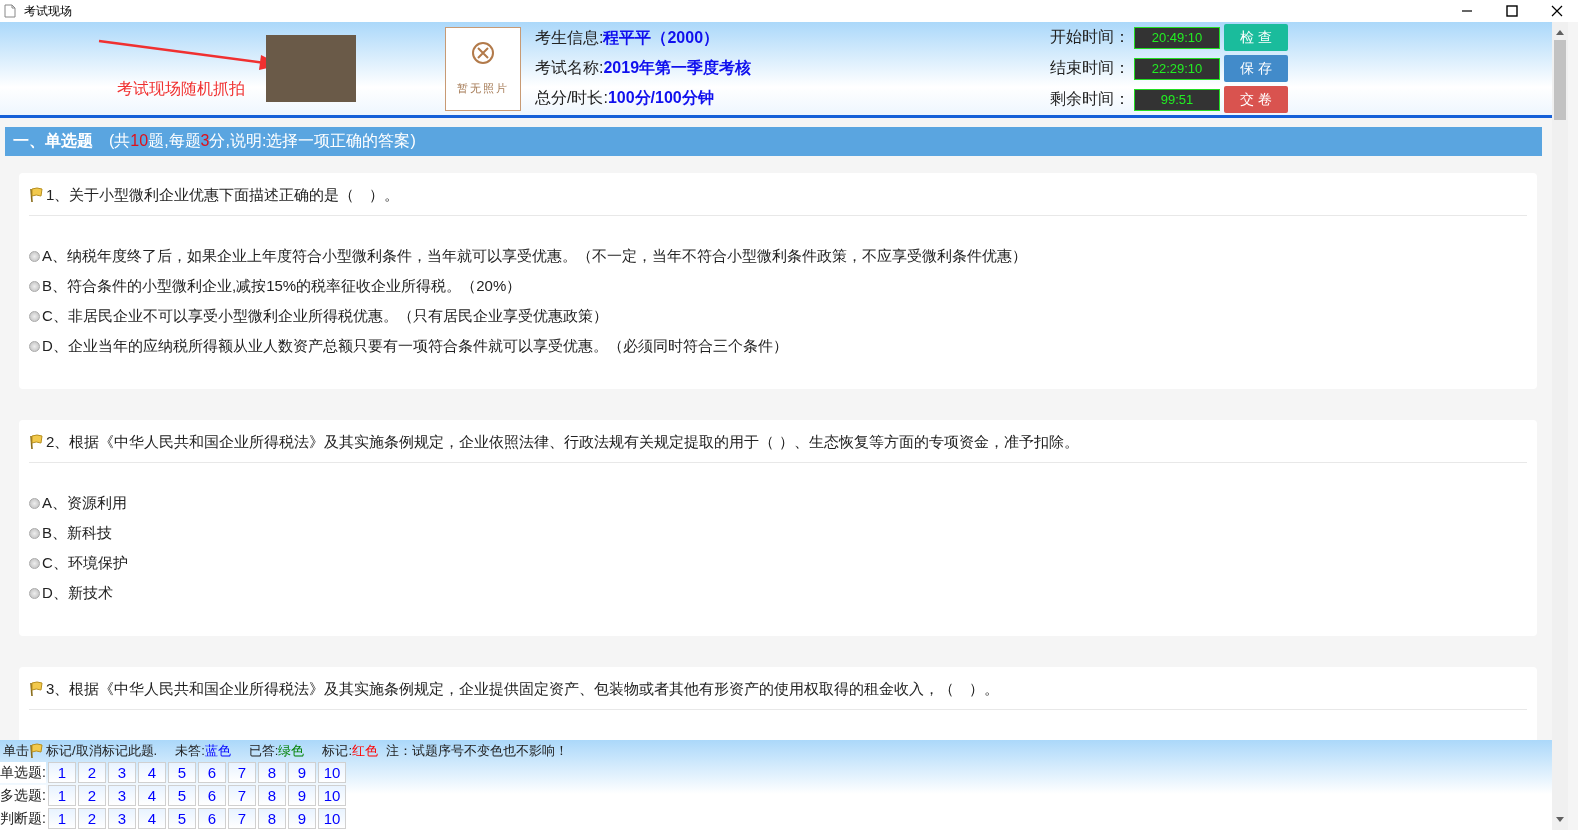  Describe the element at coordinates (1177, 99) in the screenshot. I see `time-display: 99:51` at that location.